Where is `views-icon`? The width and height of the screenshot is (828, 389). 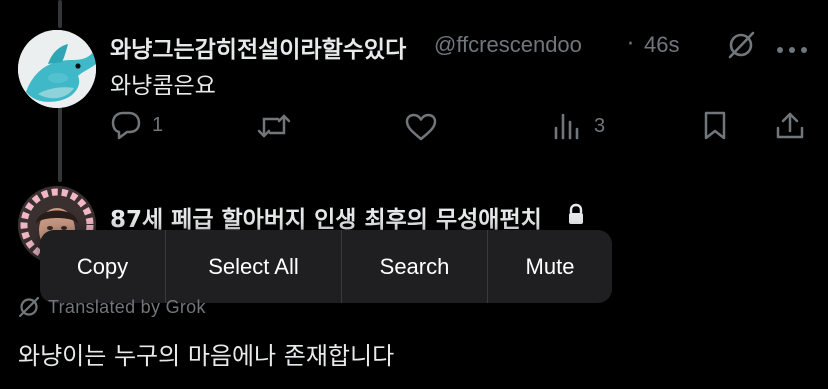
views-icon is located at coordinates (566, 126).